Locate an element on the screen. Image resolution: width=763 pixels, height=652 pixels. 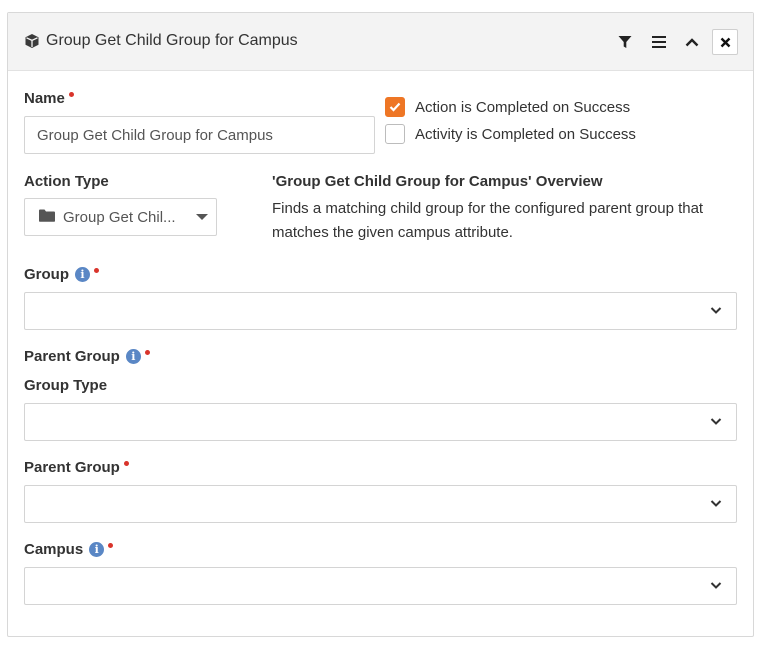
action-completed-label: Action is Completed on Success is located at coordinates (523, 107).